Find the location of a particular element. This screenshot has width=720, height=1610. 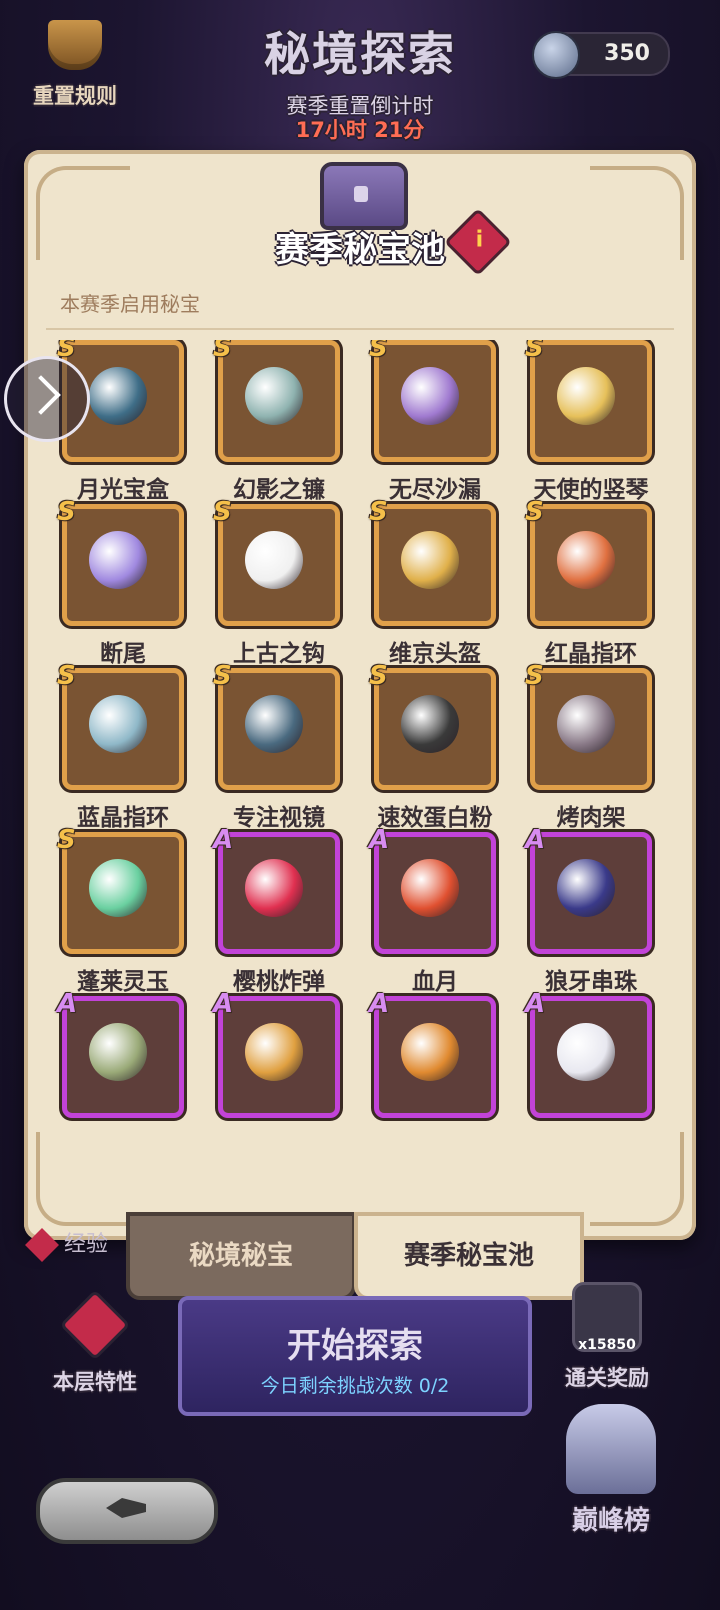

floor-trait-button: 本层特性 is located at coordinates (95, 1342).